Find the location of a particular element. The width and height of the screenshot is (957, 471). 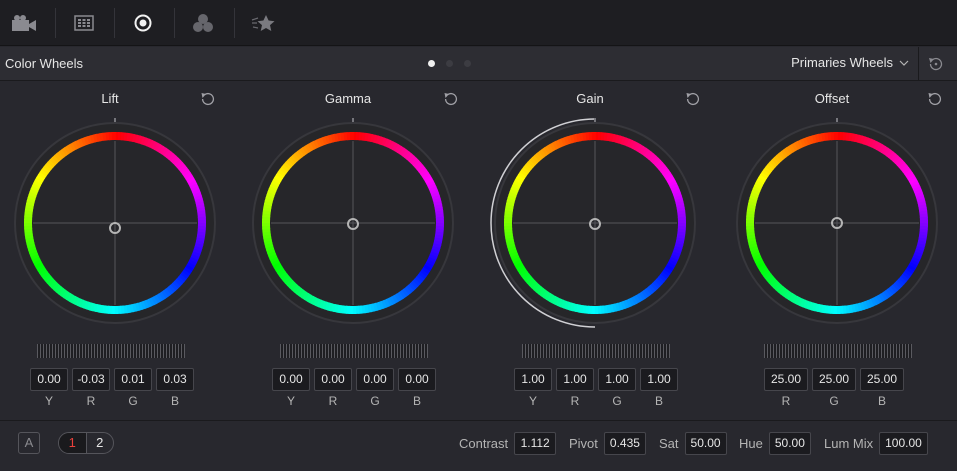

page-2-button: 2 is located at coordinates (99, 443).